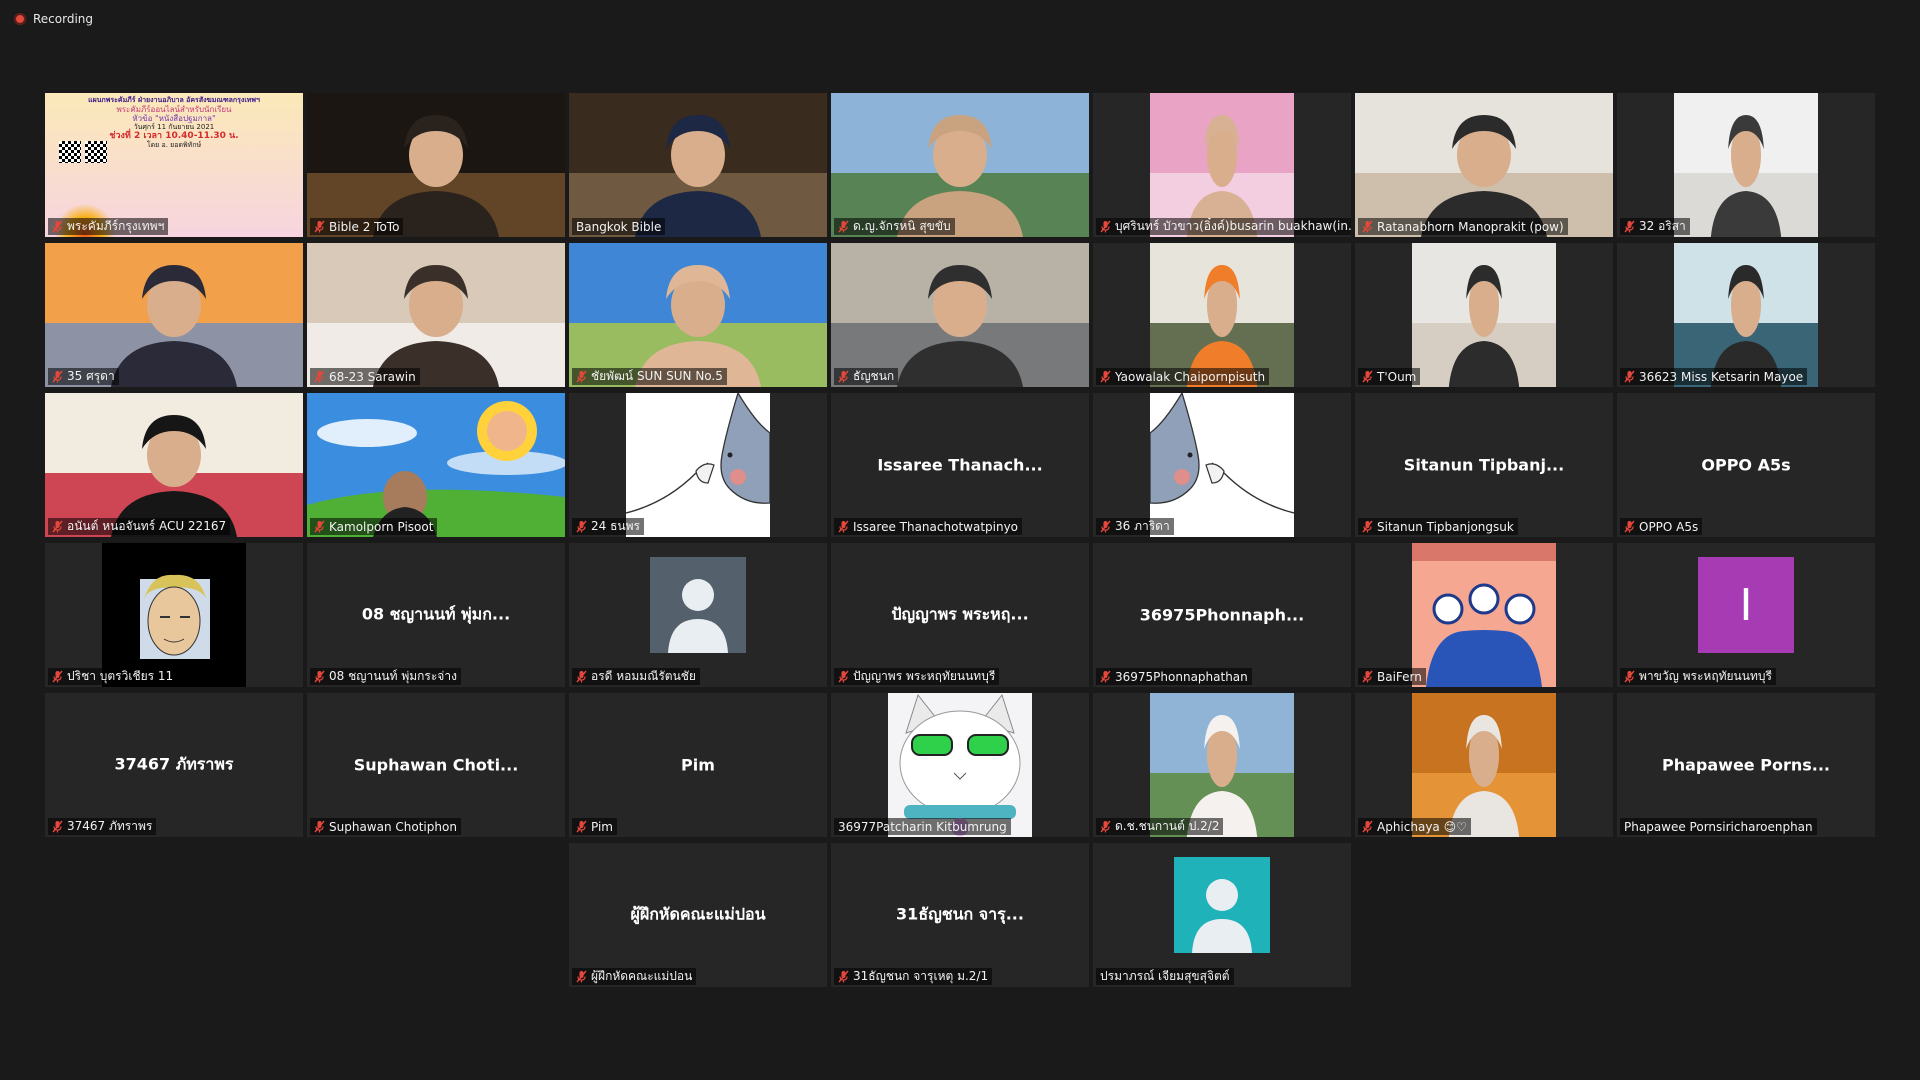 The width and height of the screenshot is (1920, 1080). I want to click on participant-tile: ชัยพัฒน์ SUN SUN No.5, so click(698, 315).